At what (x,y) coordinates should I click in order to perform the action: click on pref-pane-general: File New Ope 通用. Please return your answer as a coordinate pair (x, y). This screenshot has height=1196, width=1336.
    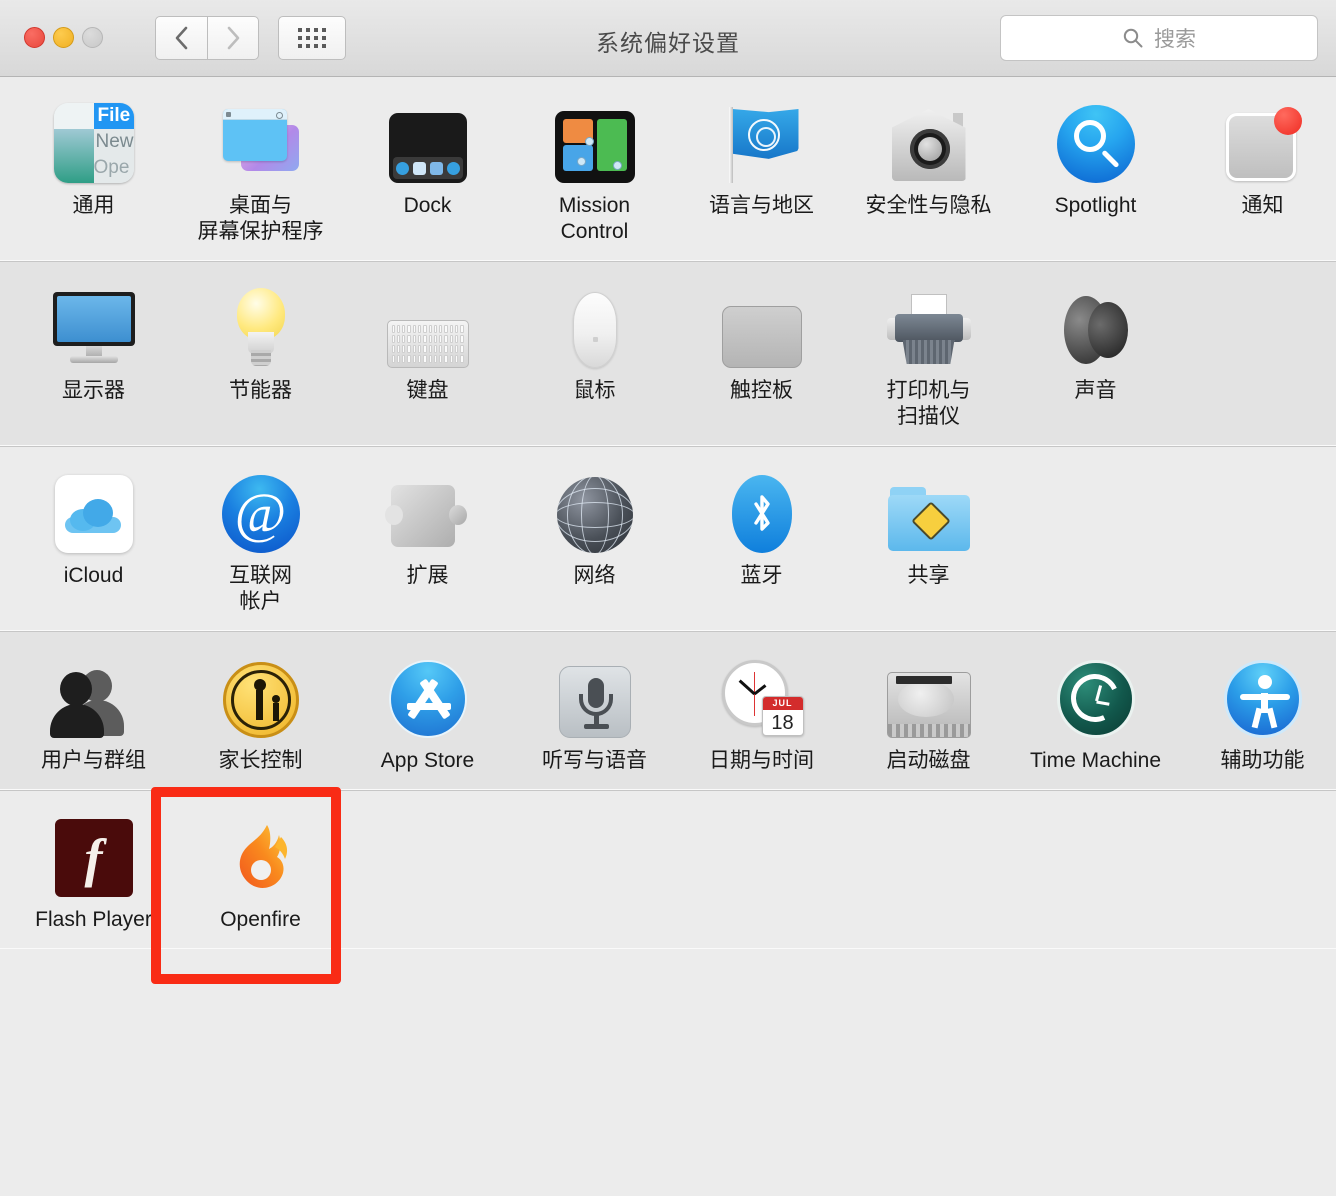
    Looking at the image, I should click on (93, 172).